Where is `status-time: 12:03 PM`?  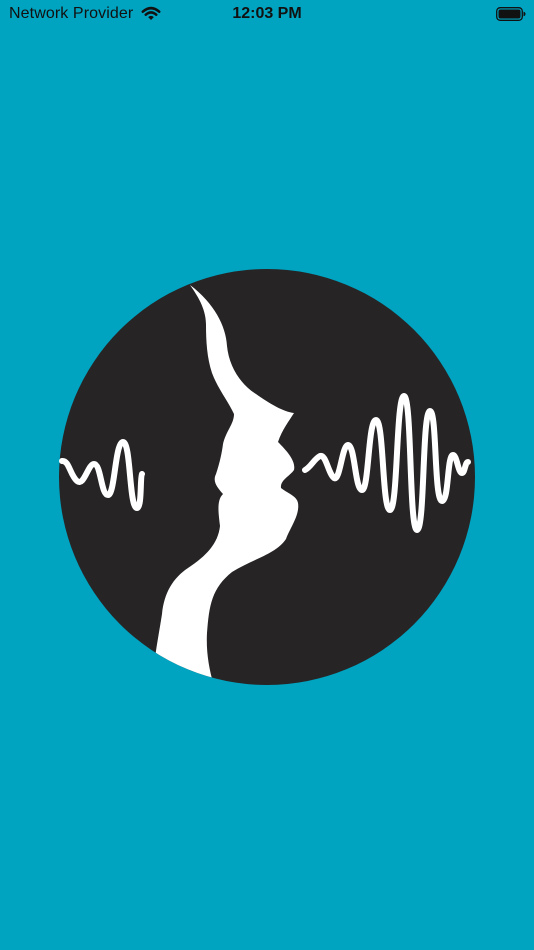 status-time: 12:03 PM is located at coordinates (267, 13).